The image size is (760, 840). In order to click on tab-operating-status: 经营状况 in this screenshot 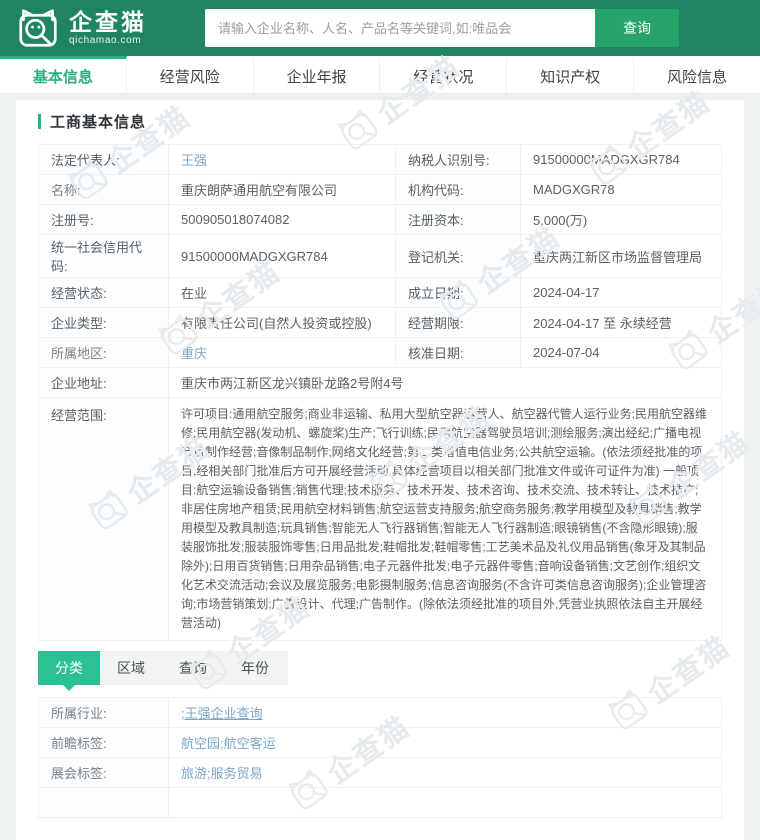, I will do `click(444, 74)`.